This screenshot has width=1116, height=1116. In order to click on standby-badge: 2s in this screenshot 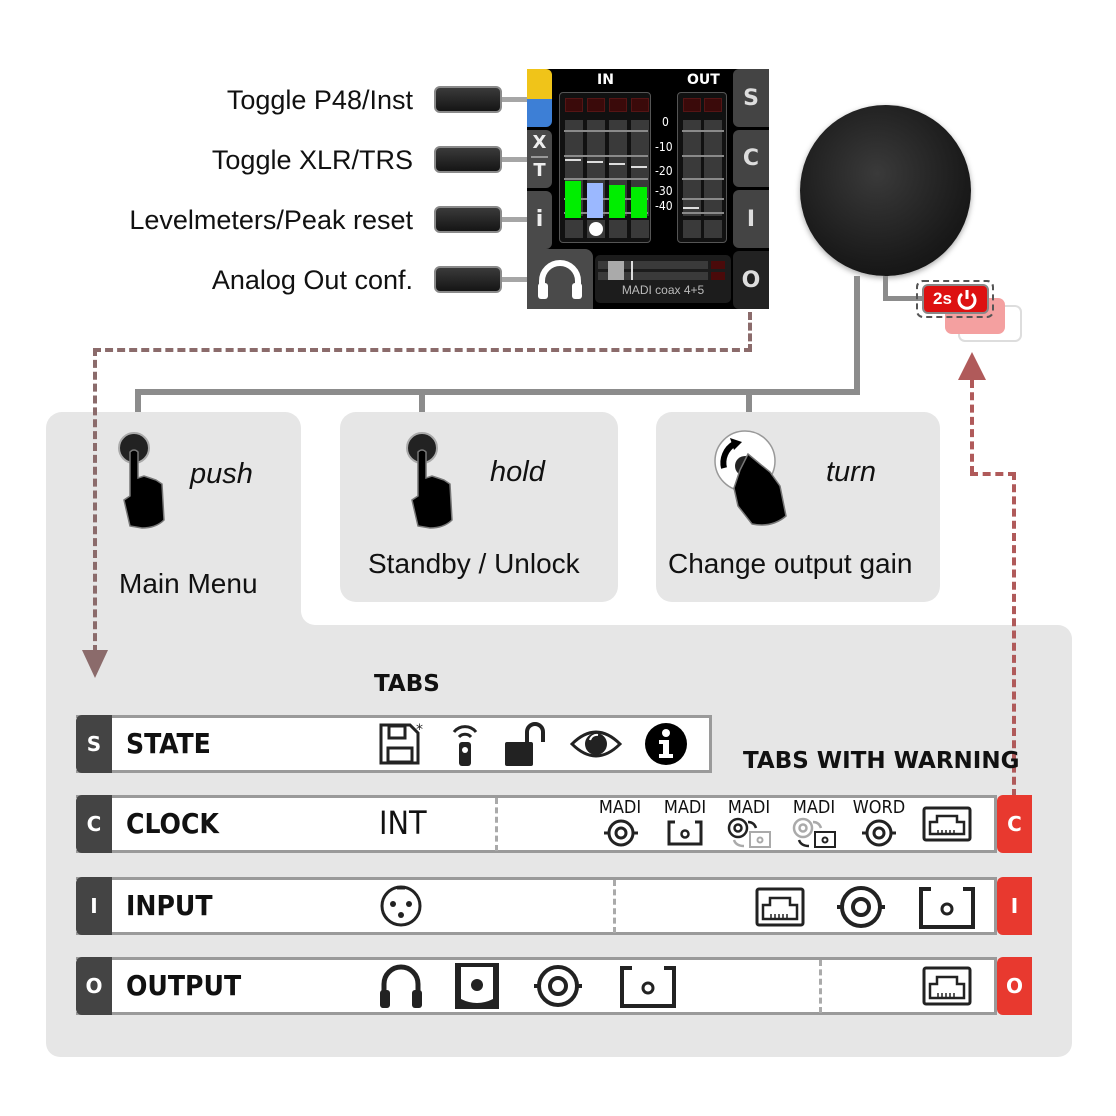, I will do `click(955, 299)`.